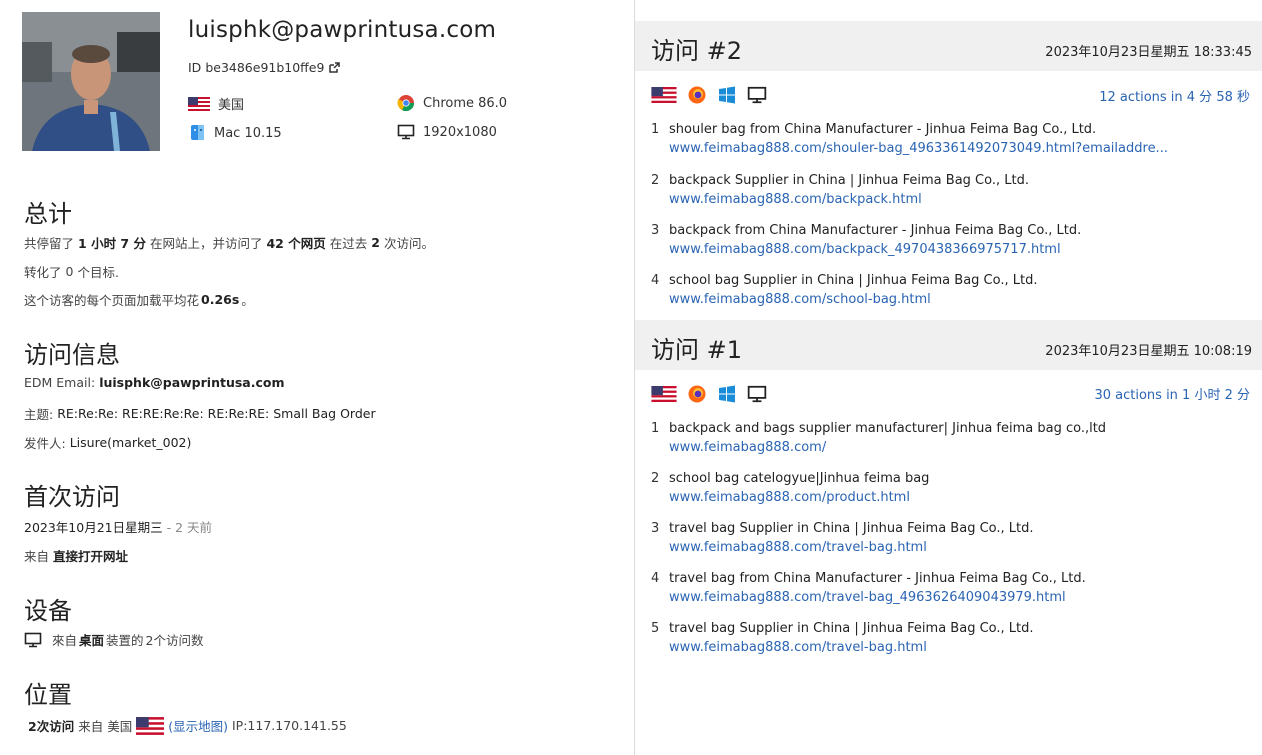  Describe the element at coordinates (1172, 393) in the screenshot. I see `visit-actions-summary: 30 actions in 1 小时 2 分` at that location.